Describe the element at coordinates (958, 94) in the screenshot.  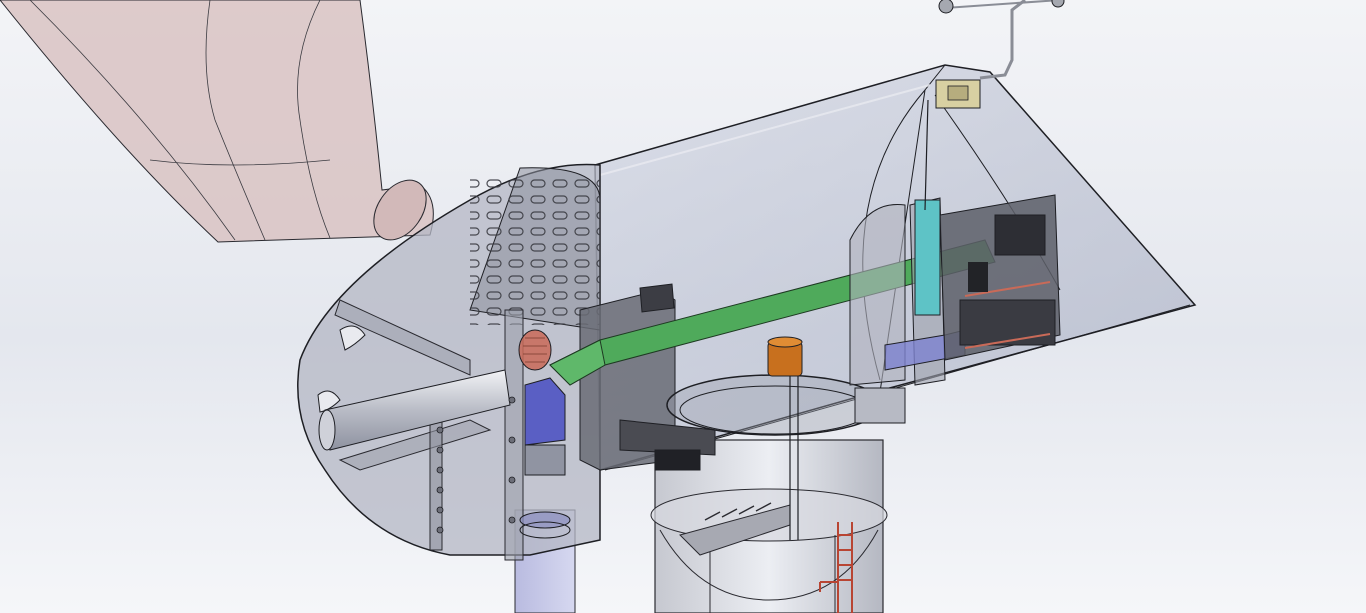
I see `electrical-panel` at that location.